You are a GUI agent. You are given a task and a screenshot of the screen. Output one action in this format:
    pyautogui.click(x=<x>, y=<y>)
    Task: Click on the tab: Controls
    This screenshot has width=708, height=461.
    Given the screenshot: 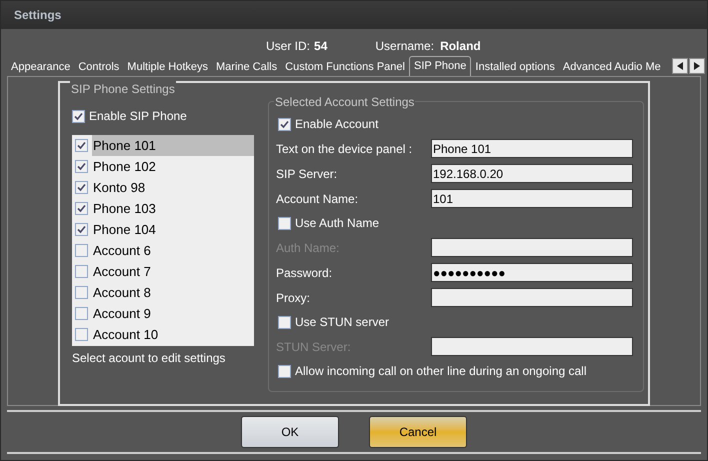 What is the action you would take?
    pyautogui.click(x=99, y=67)
    